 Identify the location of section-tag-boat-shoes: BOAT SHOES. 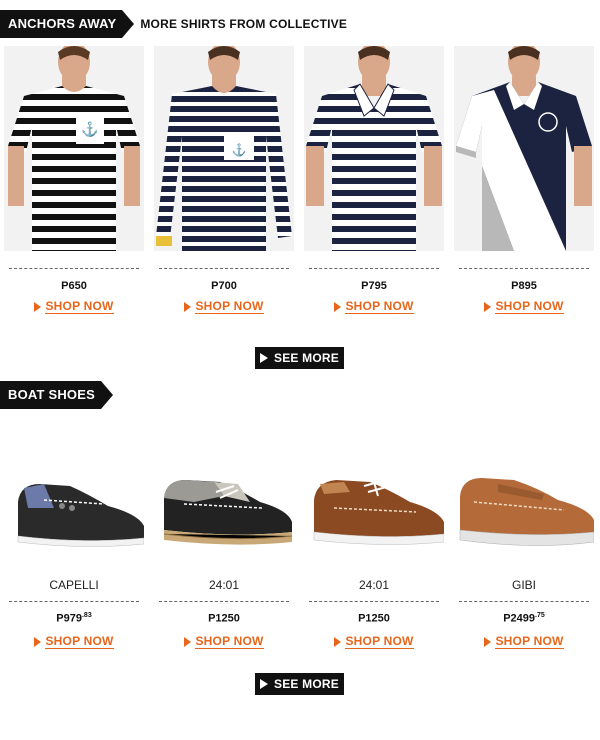
(56, 395).